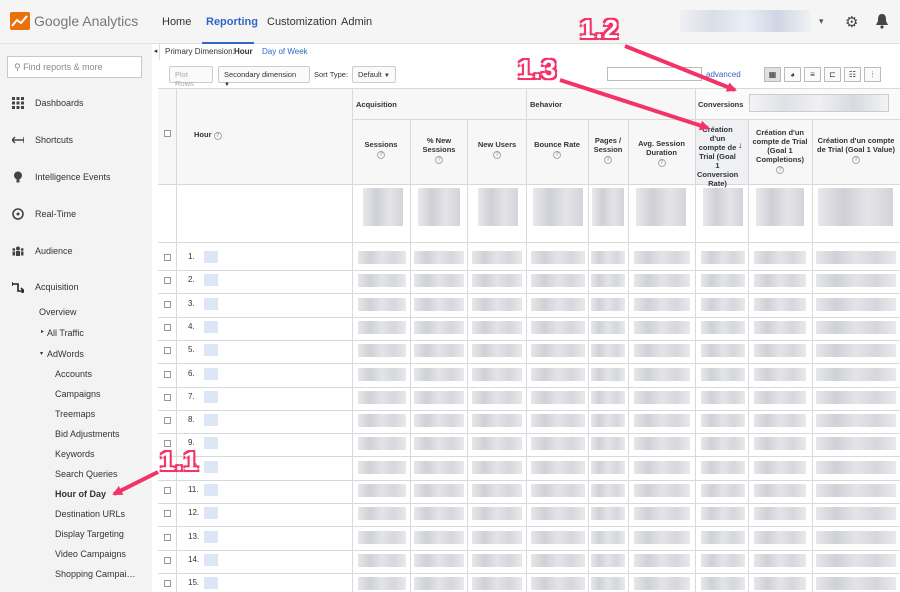 This screenshot has width=900, height=592. Describe the element at coordinates (75, 454) in the screenshot. I see `sidebar-item-keywords: Keywords` at that location.